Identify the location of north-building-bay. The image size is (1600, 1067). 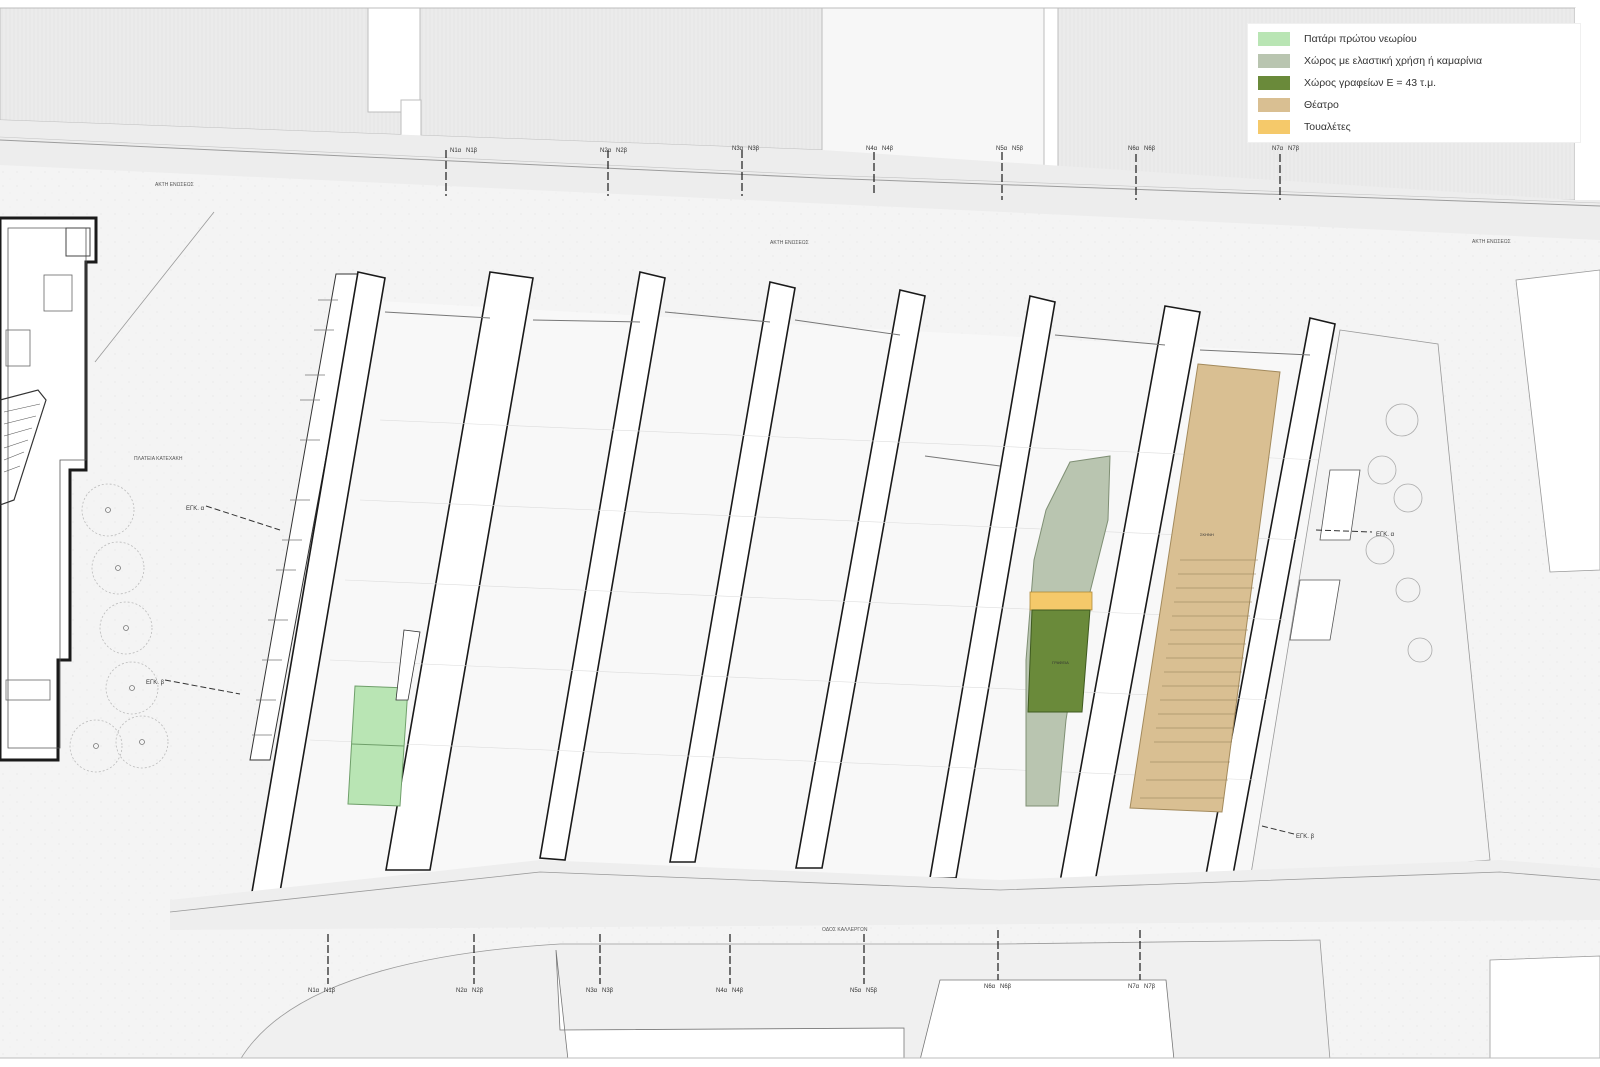
(394, 60).